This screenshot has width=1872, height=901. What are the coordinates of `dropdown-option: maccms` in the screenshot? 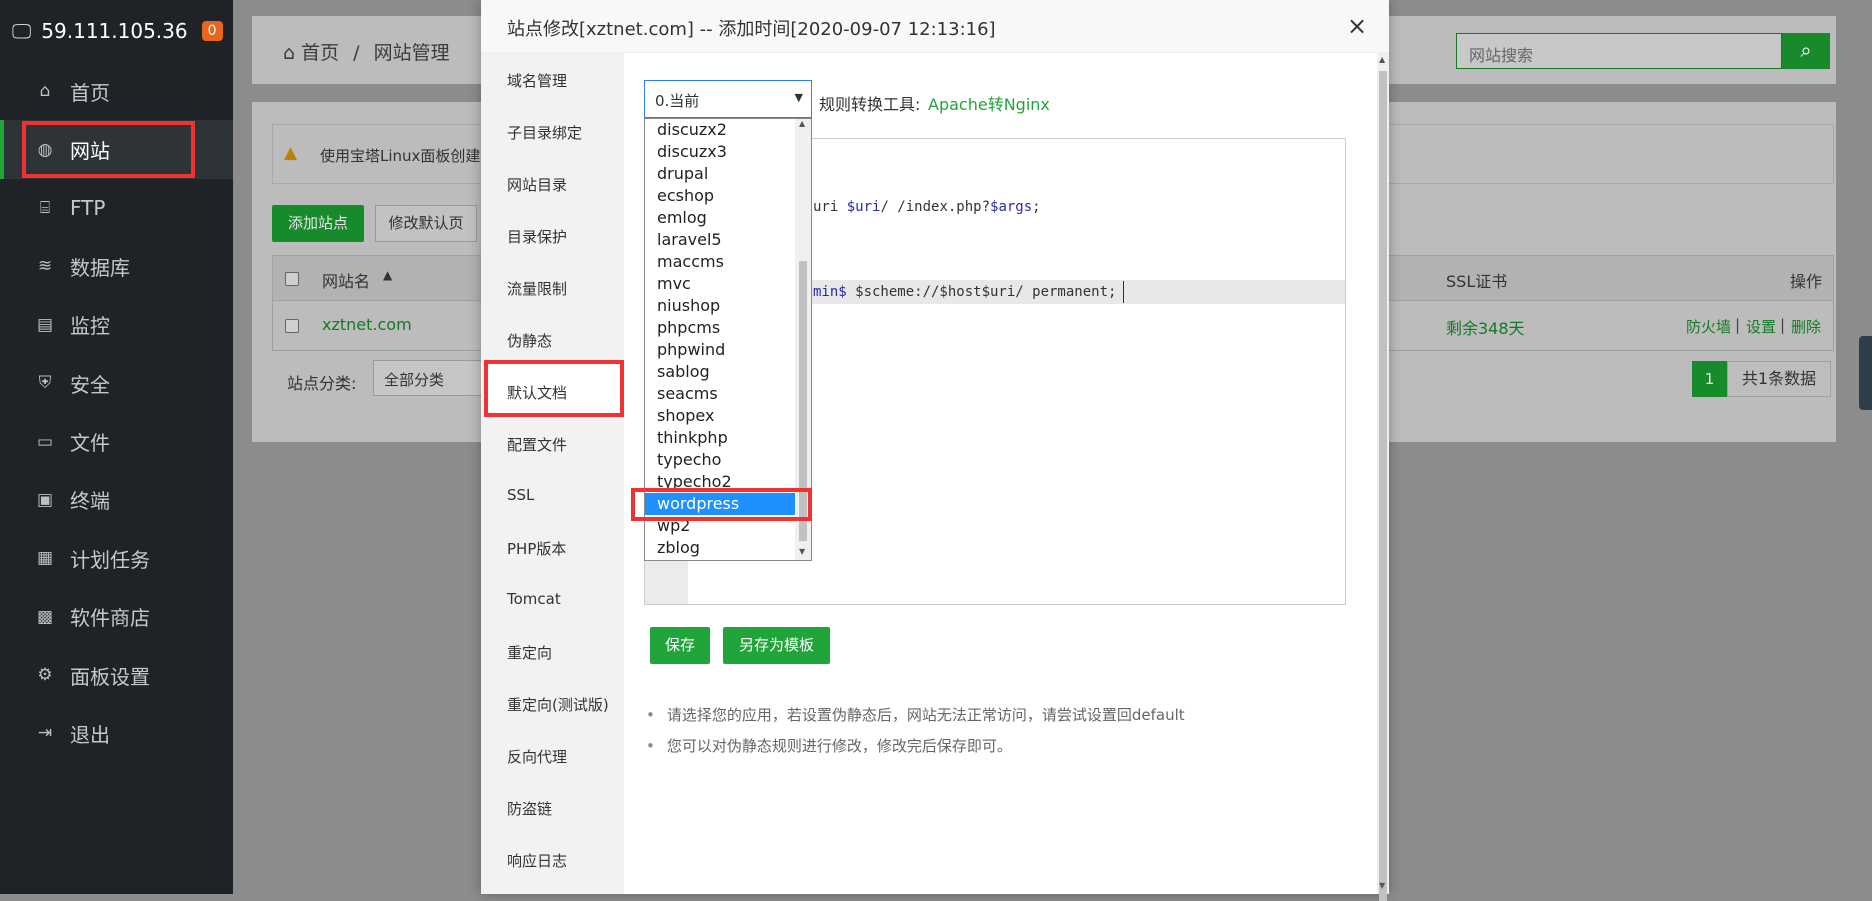 It's located at (728, 262).